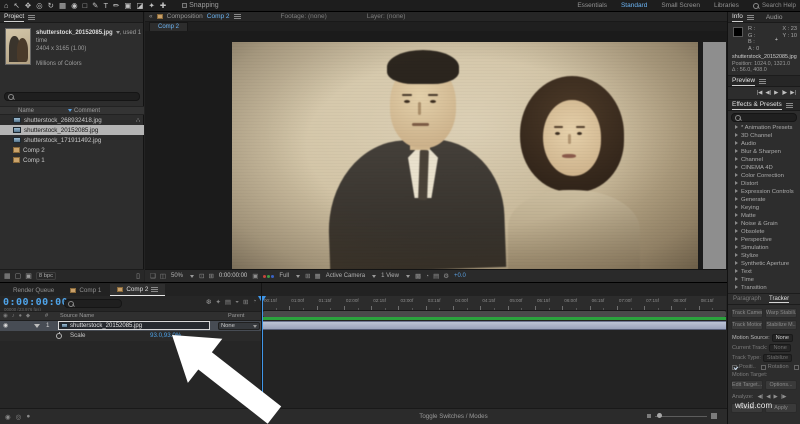  What do you see at coordinates (659, 415) in the screenshot?
I see `zoom-slider-thumb` at bounding box center [659, 415].